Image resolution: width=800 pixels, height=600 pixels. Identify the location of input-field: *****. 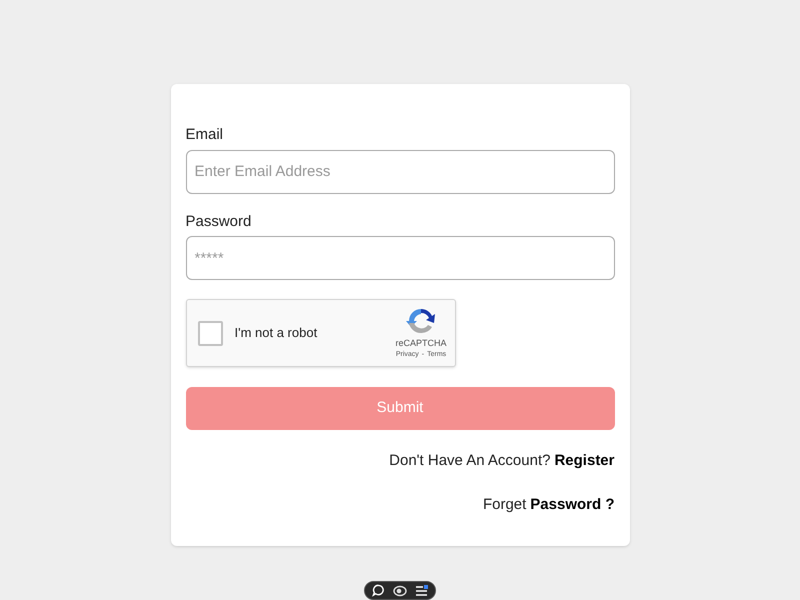
(400, 258).